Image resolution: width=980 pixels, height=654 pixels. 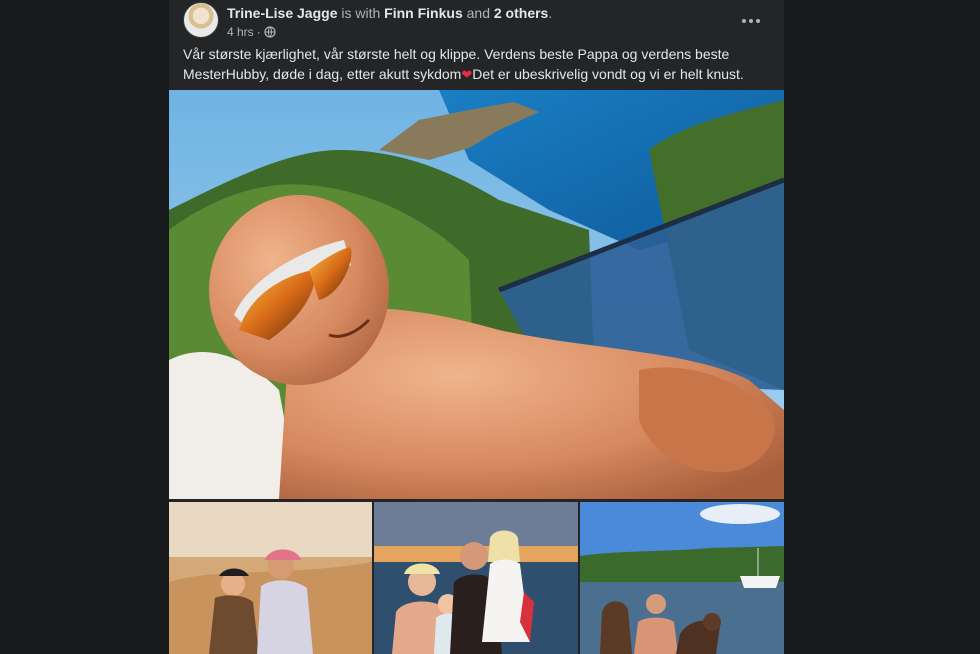 I want to click on more-options-button, so click(x=751, y=21).